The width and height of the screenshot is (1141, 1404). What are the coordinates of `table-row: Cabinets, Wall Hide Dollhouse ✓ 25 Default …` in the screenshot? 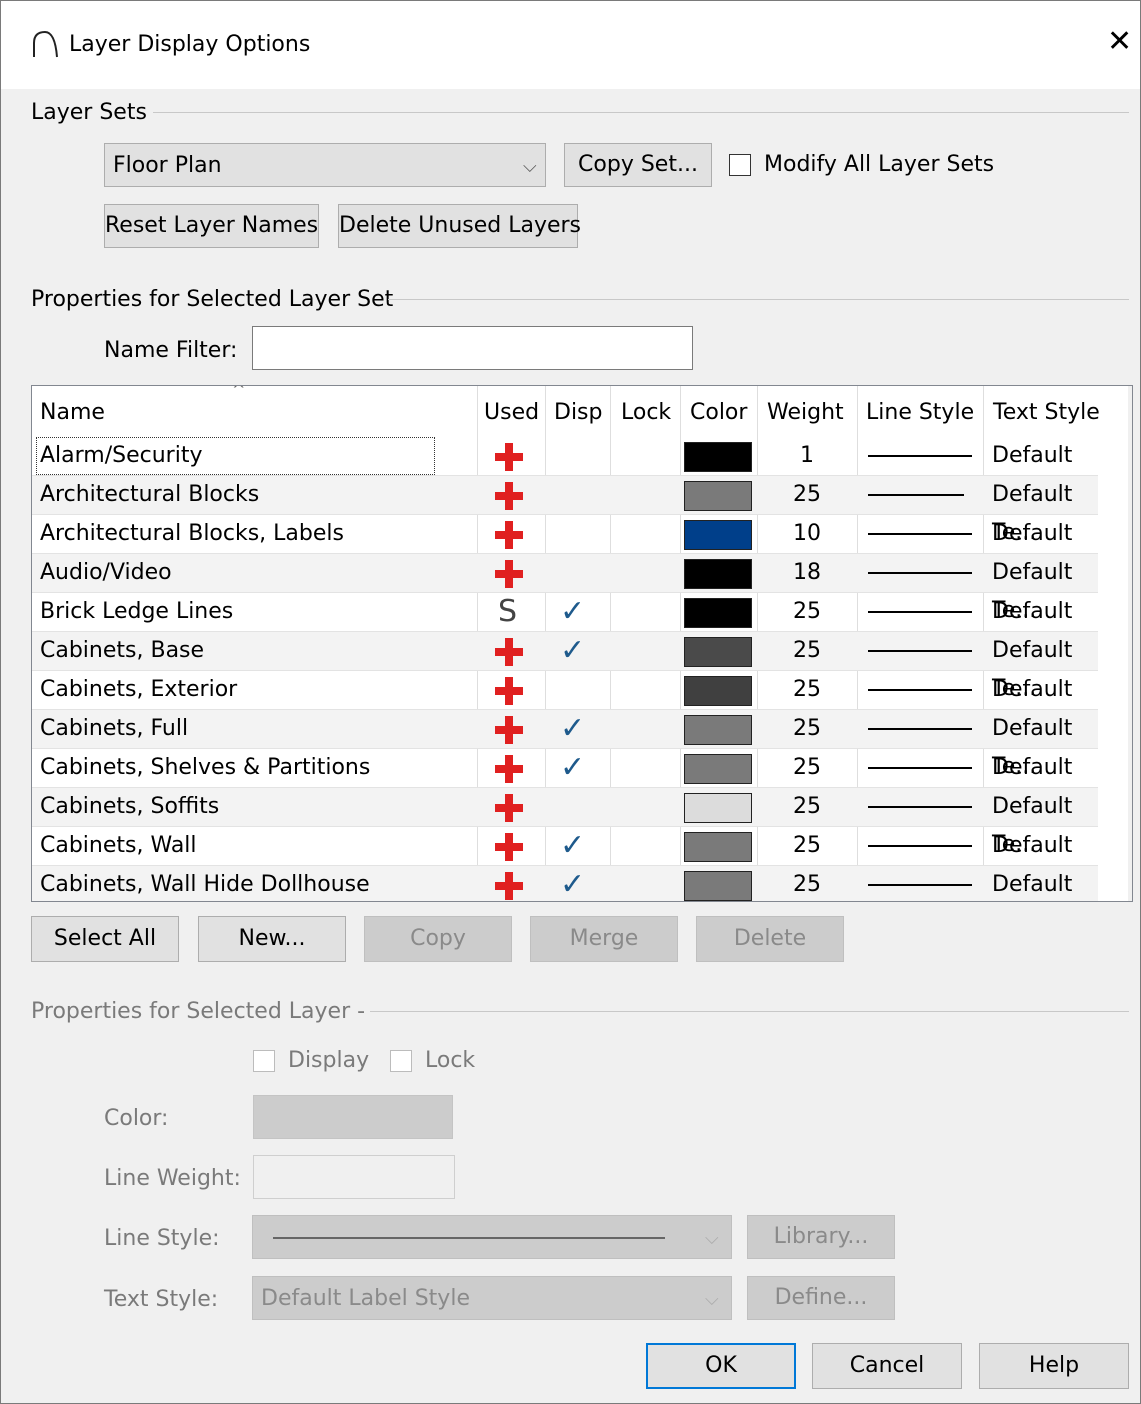 It's located at (565, 883).